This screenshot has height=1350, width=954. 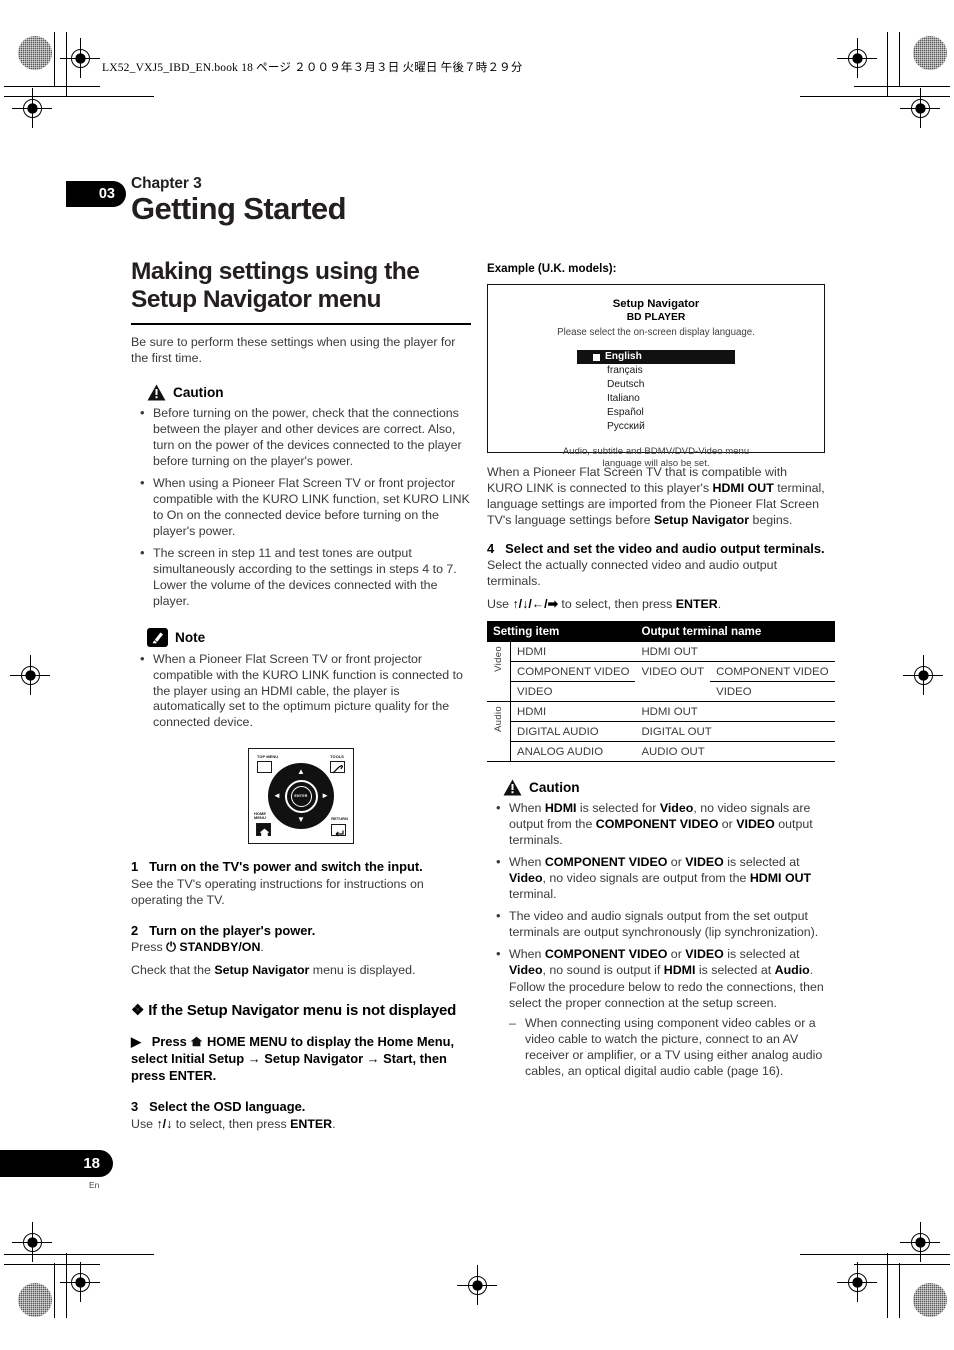 What do you see at coordinates (899, 1290) in the screenshot?
I see `crop-line-bottom-right-v` at bounding box center [899, 1290].